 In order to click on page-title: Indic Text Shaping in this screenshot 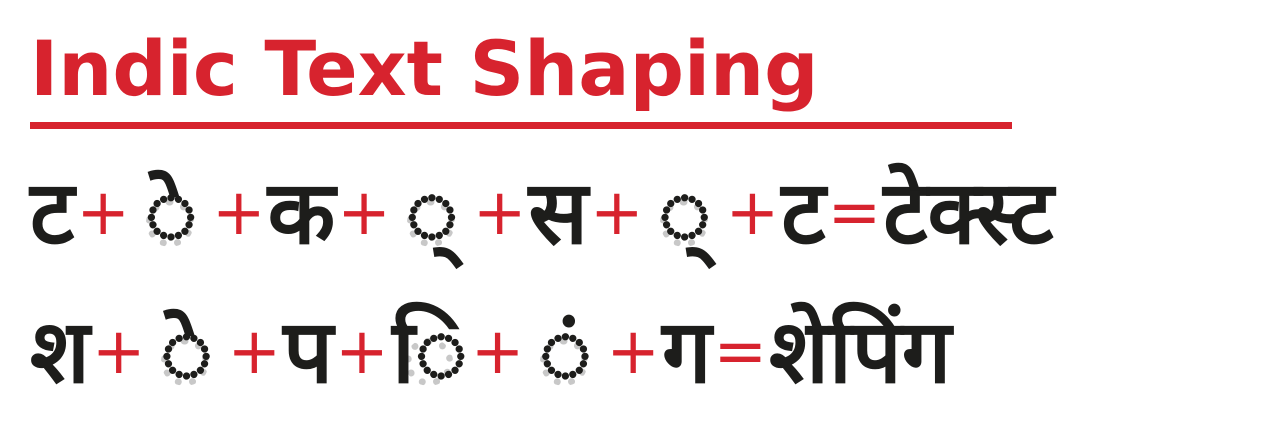, I will do `click(424, 68)`.